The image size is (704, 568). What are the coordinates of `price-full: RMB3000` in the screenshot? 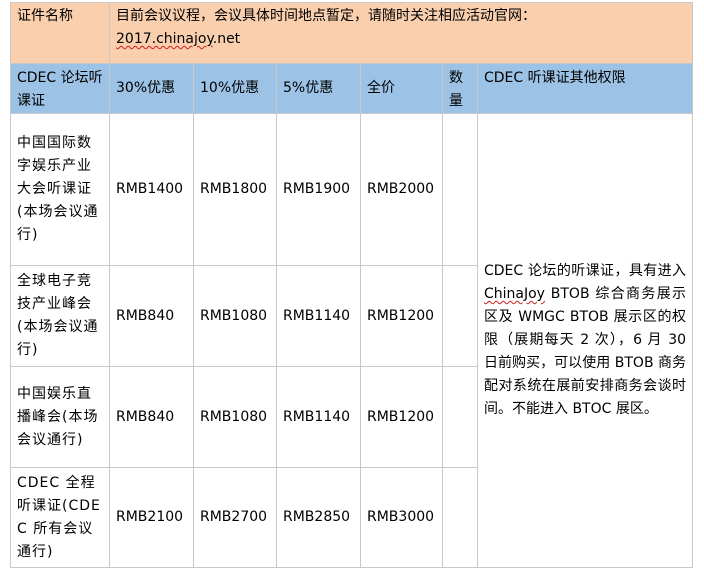 It's located at (401, 517).